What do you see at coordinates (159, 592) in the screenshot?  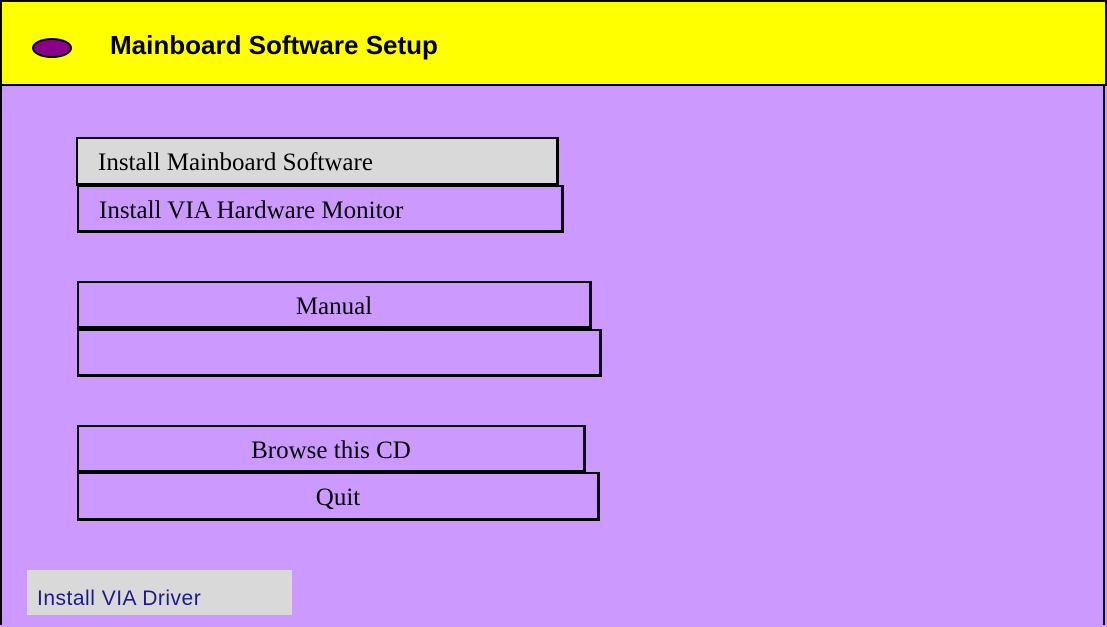 I see `install-via-driver-button: Install VIA Driver` at bounding box center [159, 592].